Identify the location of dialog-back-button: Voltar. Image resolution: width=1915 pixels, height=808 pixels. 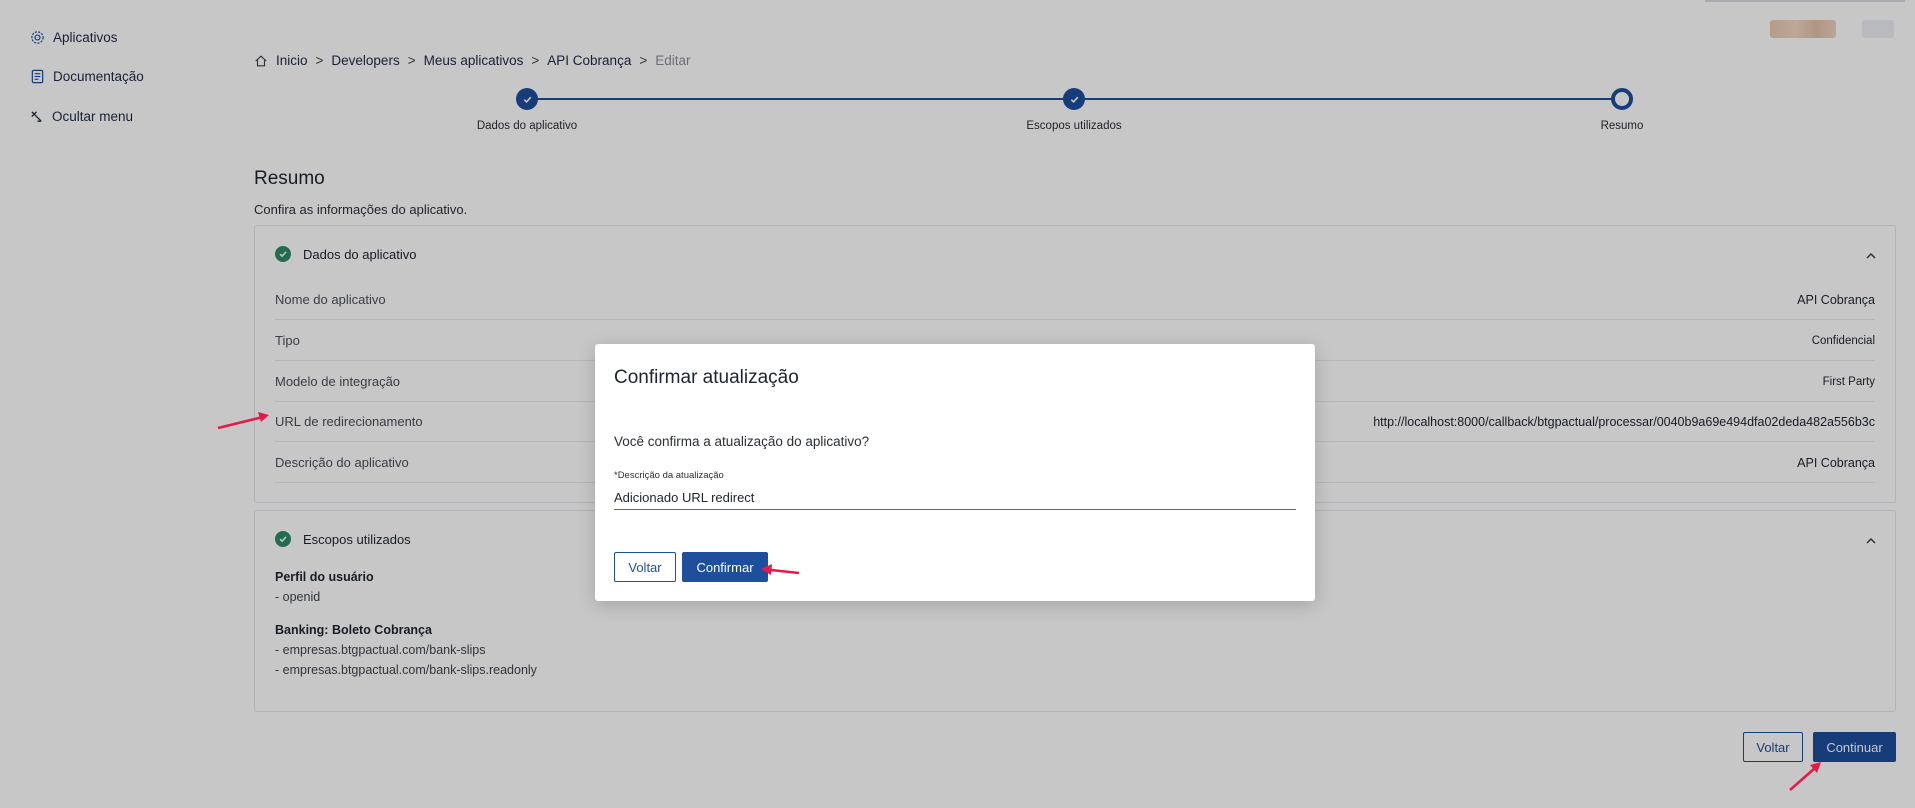
(645, 567).